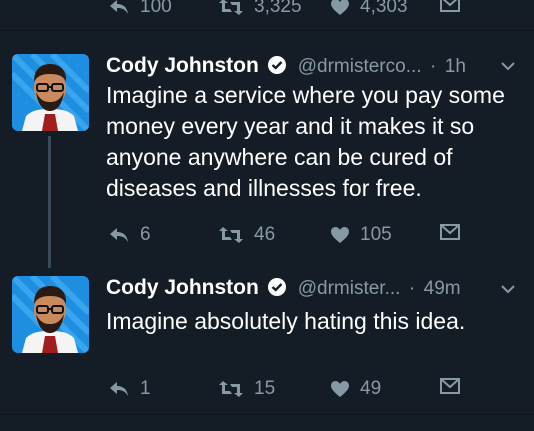  I want to click on retweet-count: 15, so click(265, 388).